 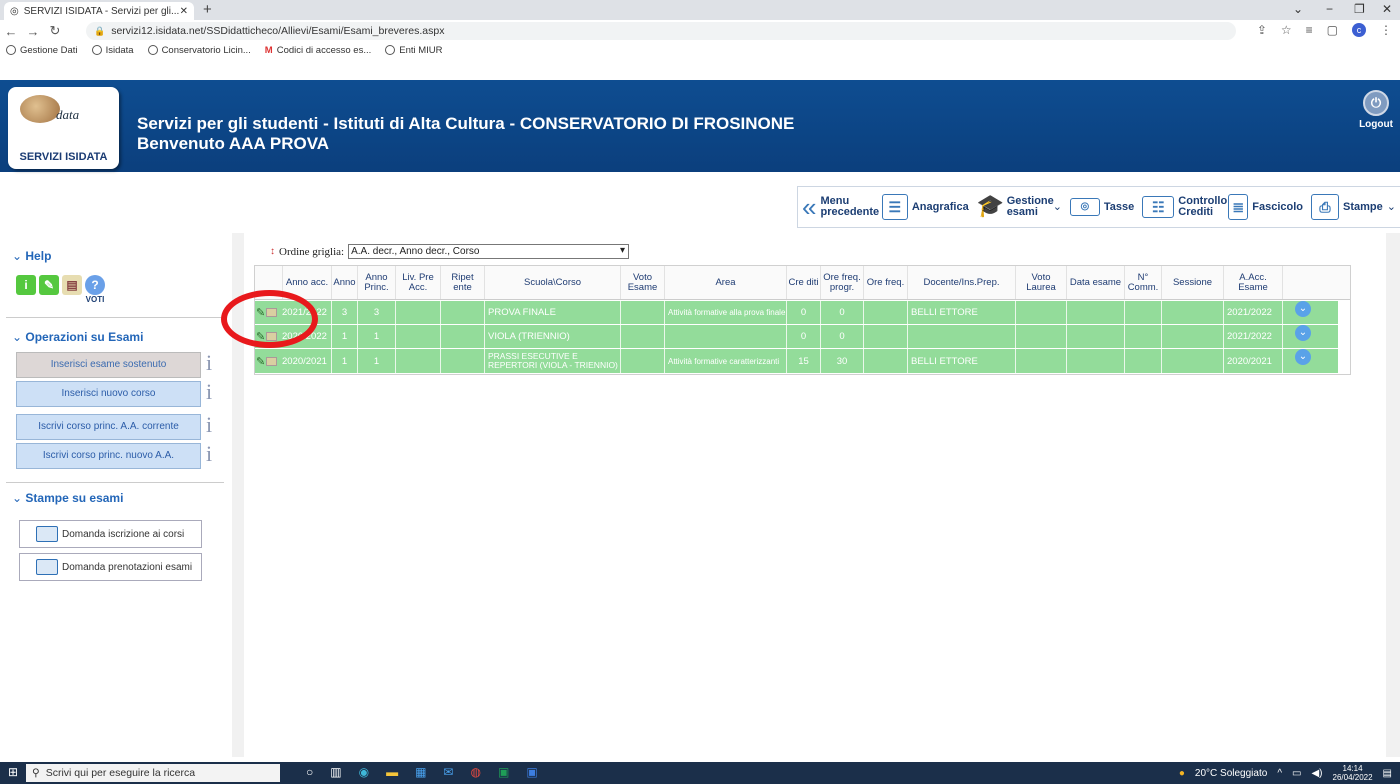 I want to click on notes-icon: ▤, so click(x=72, y=285).